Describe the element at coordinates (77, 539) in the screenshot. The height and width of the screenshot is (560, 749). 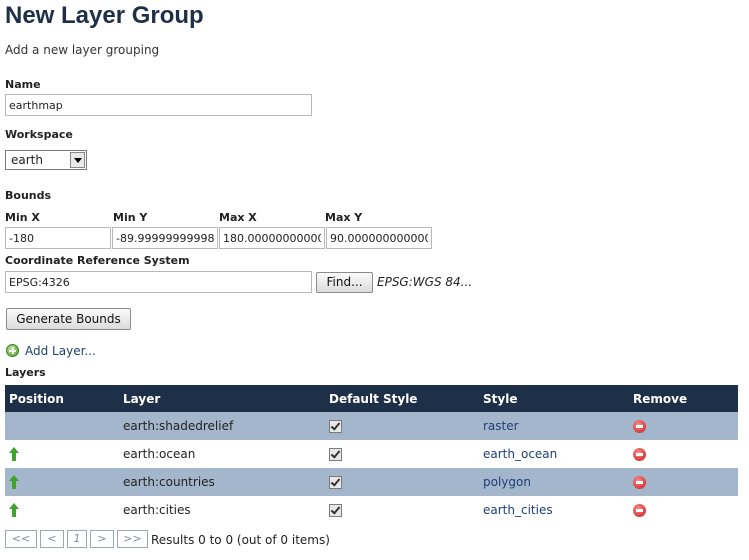
I see `pager-page-button: 1` at that location.